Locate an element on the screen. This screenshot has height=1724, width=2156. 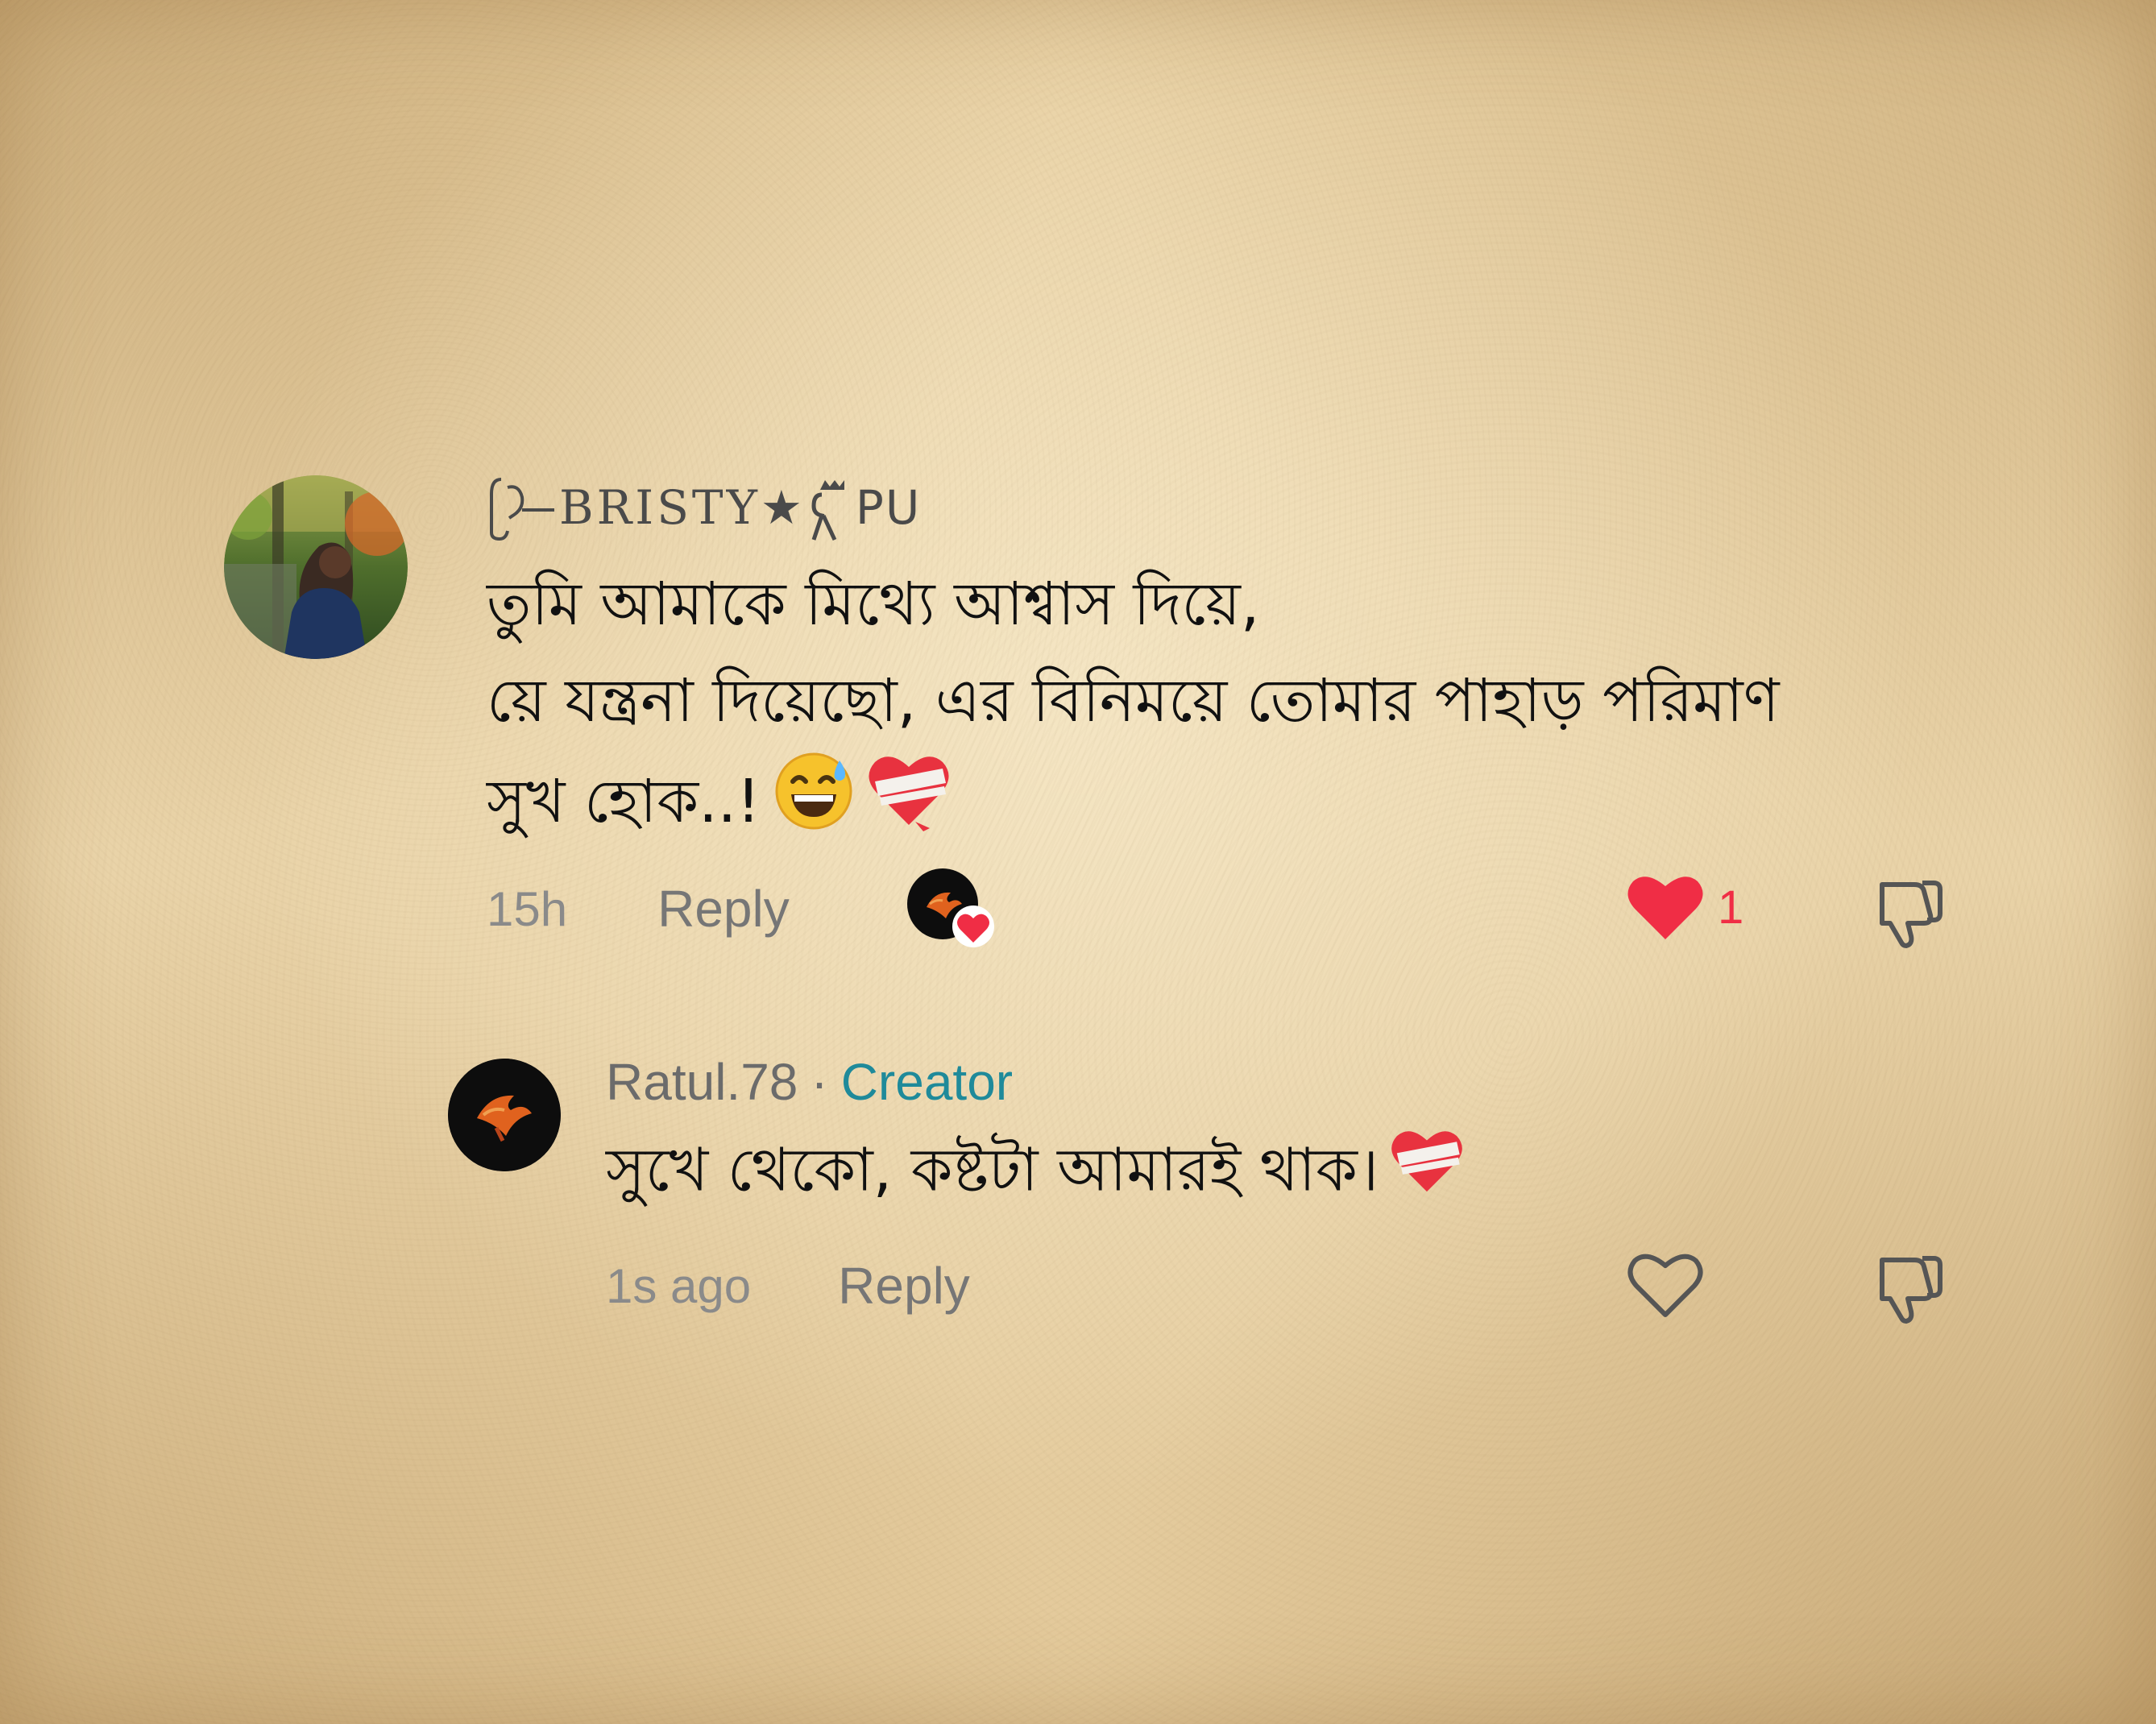
comment-like-count: 1 is located at coordinates (1731, 908).